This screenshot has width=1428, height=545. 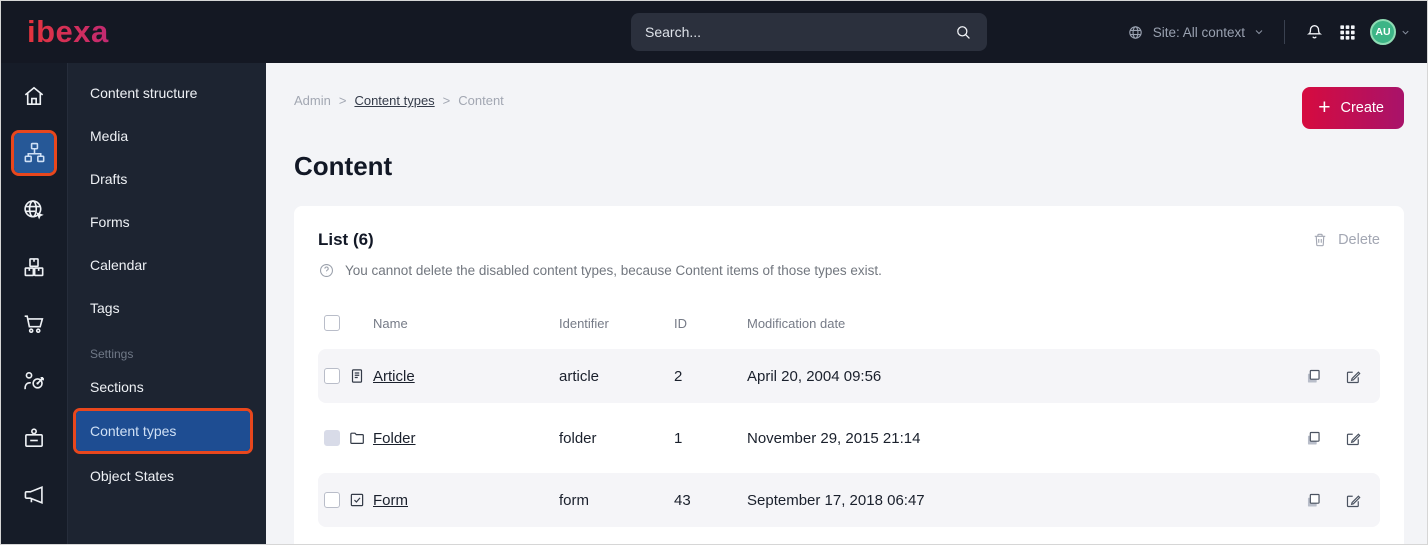 What do you see at coordinates (814, 376) in the screenshot?
I see `cell-modification-date: April 20, 2004 09:56` at bounding box center [814, 376].